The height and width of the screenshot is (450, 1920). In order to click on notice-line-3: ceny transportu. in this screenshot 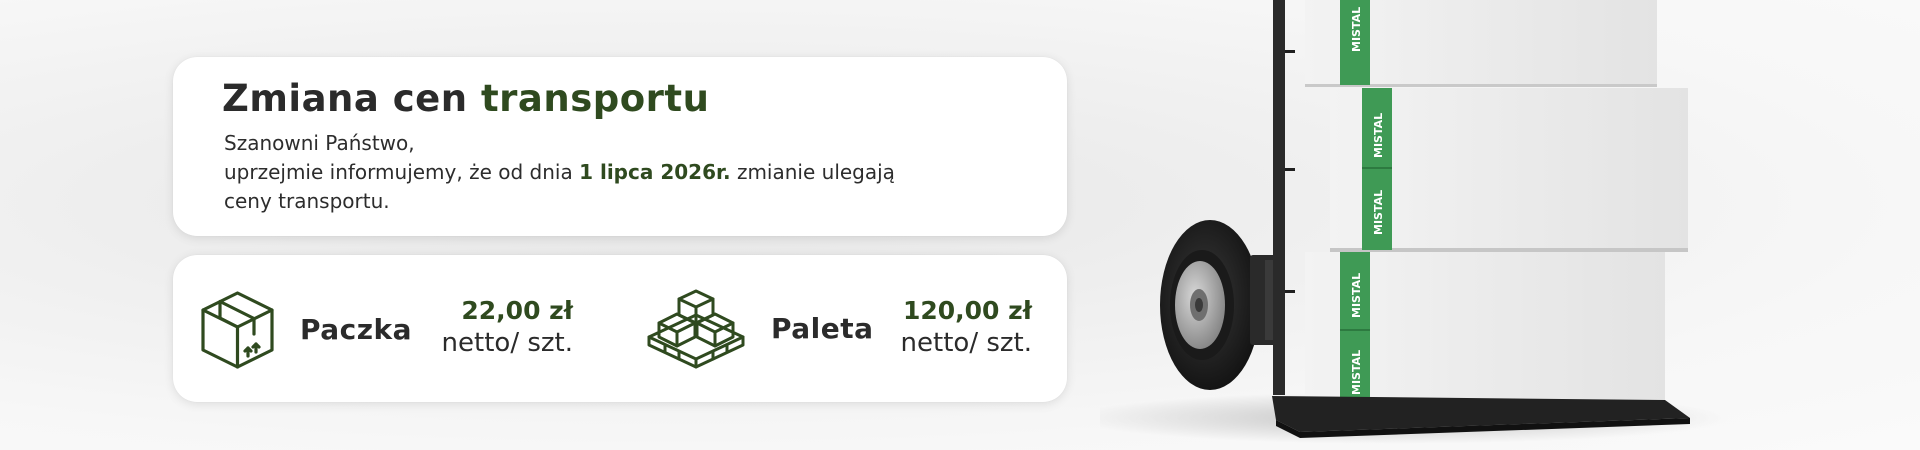, I will do `click(307, 201)`.